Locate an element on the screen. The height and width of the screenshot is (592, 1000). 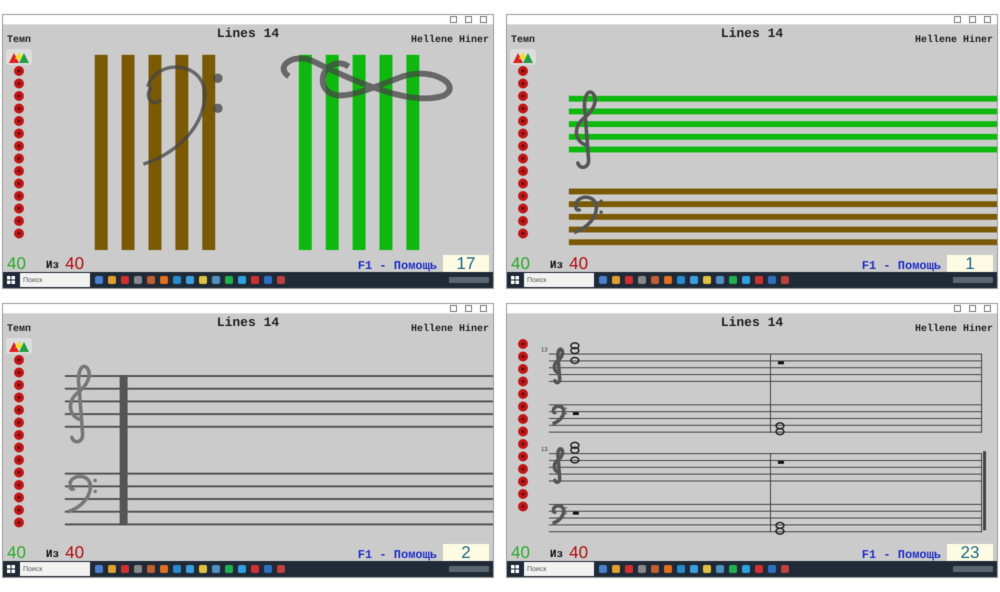
counter-value: 2 is located at coordinates (466, 552).